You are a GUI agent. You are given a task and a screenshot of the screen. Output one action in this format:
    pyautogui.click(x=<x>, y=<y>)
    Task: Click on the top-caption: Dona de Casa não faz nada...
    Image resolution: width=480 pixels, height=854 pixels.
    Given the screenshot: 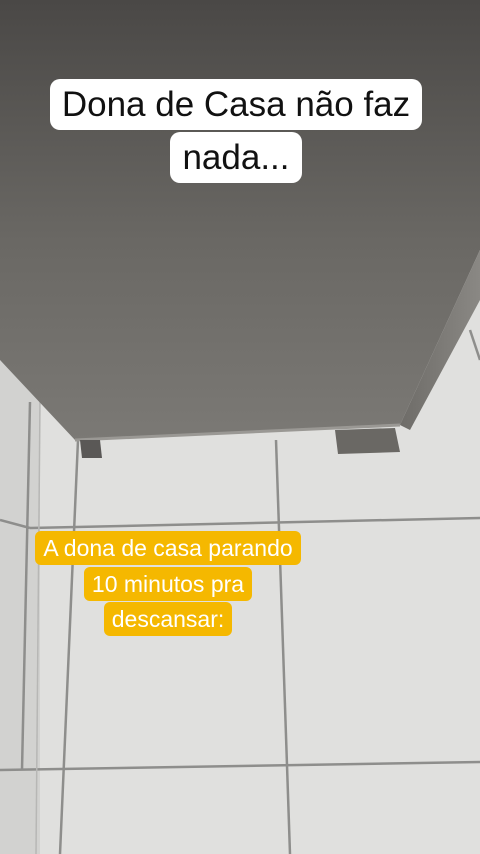 What is the action you would take?
    pyautogui.click(x=236, y=131)
    